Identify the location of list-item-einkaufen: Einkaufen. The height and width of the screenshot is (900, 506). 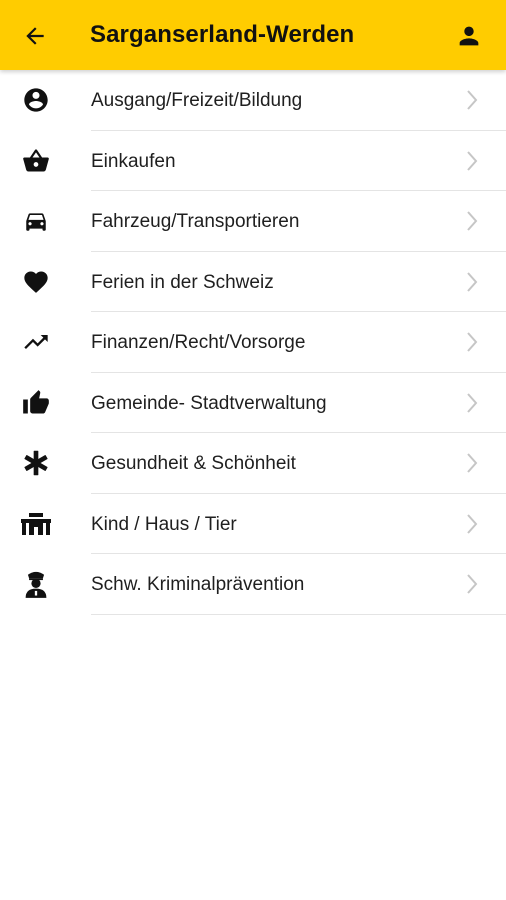
(253, 161).